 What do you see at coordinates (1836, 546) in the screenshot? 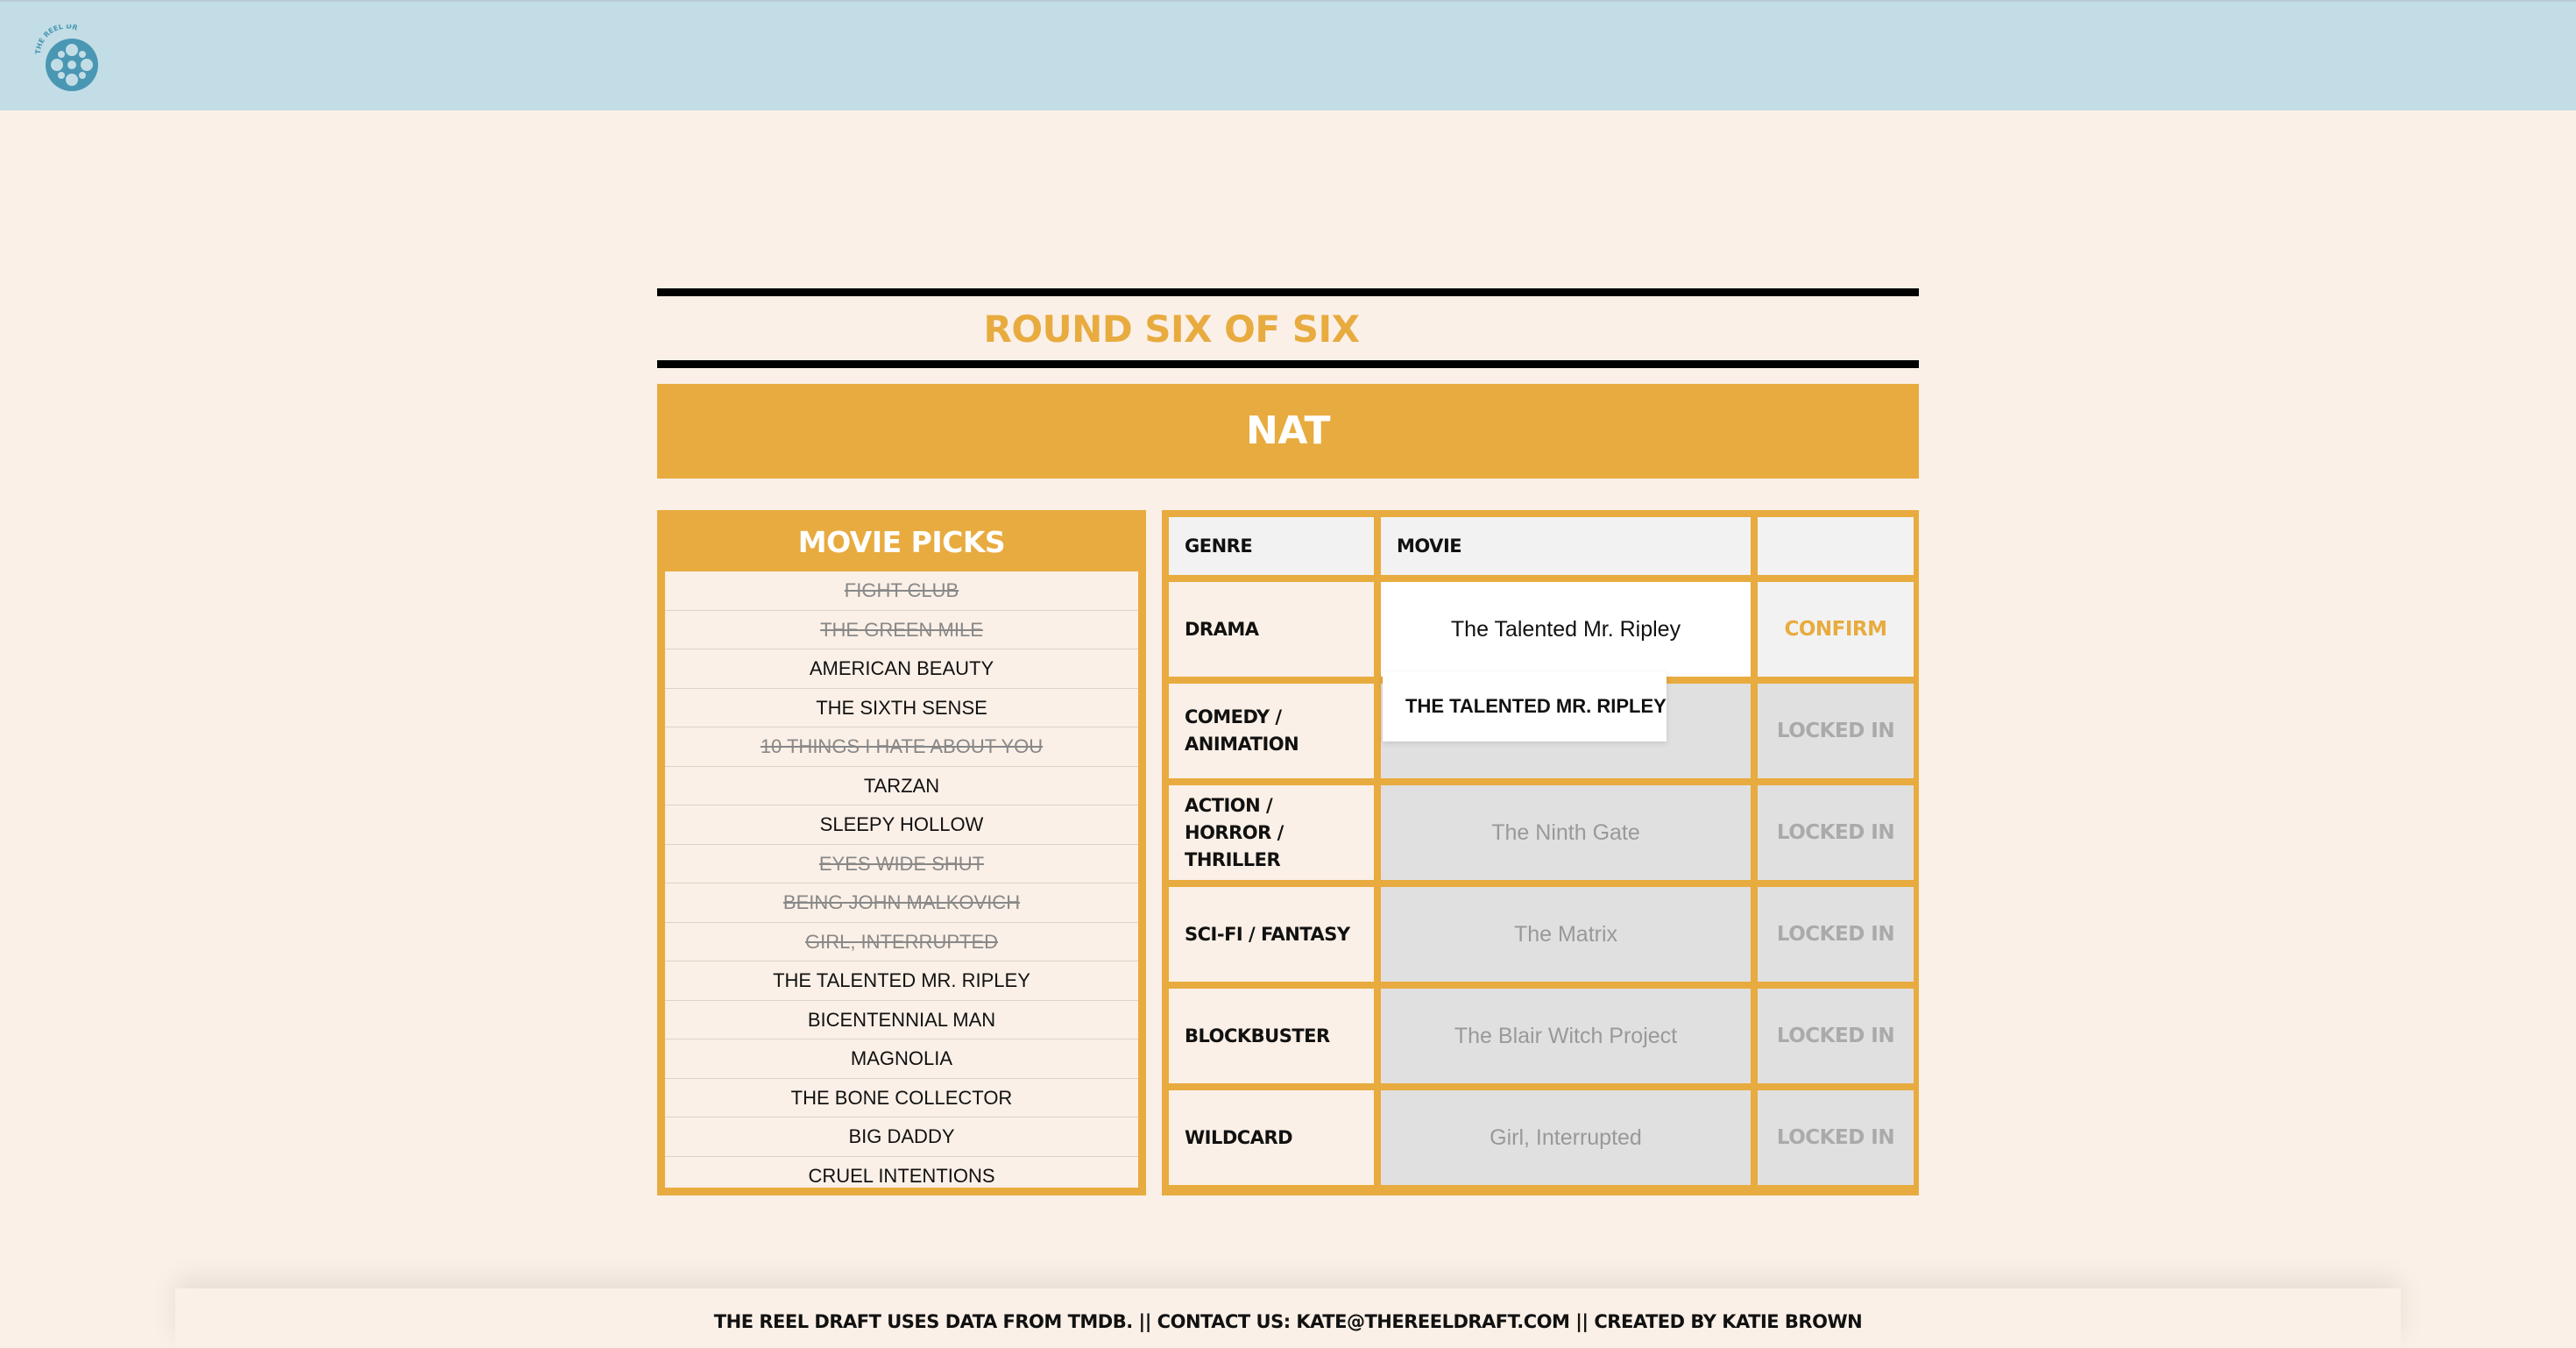
I see `column-header-action` at bounding box center [1836, 546].